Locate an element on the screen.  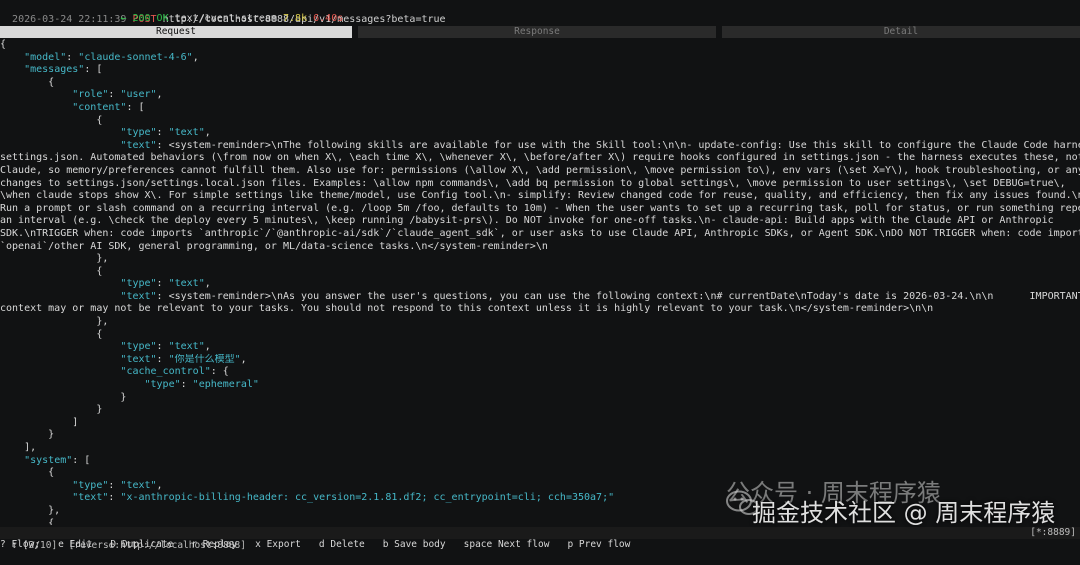
body-line: ], is located at coordinates (18, 447).